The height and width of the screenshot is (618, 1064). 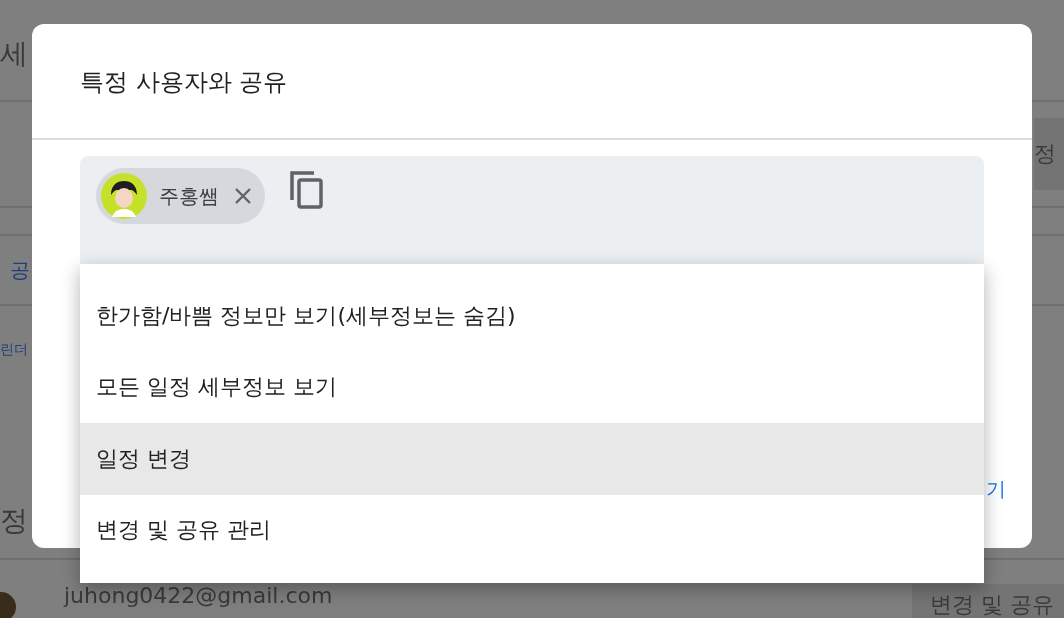 What do you see at coordinates (189, 196) in the screenshot?
I see `recipient-name: 주홍쌤` at bounding box center [189, 196].